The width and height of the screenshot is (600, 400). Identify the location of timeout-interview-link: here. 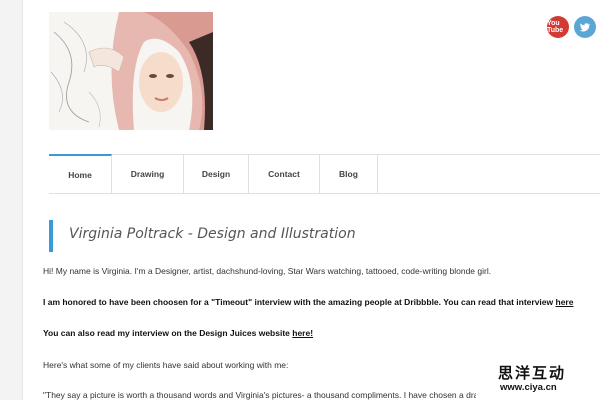
(565, 302).